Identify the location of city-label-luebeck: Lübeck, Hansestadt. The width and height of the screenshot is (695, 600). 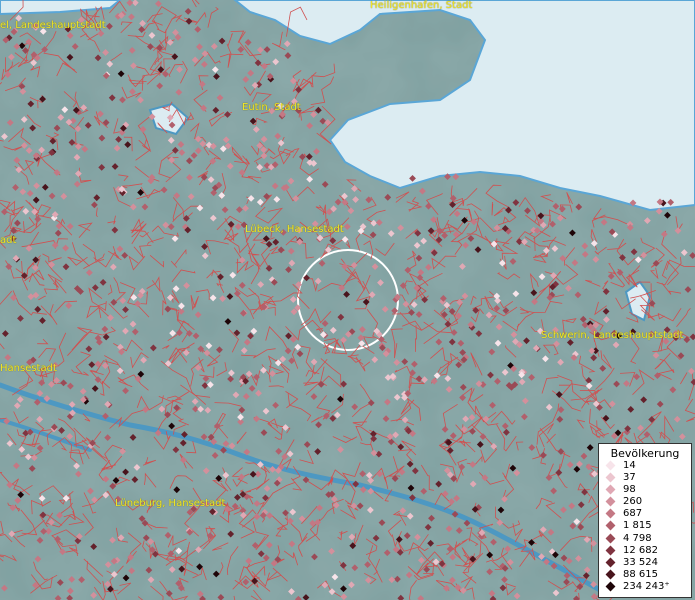
(294, 229).